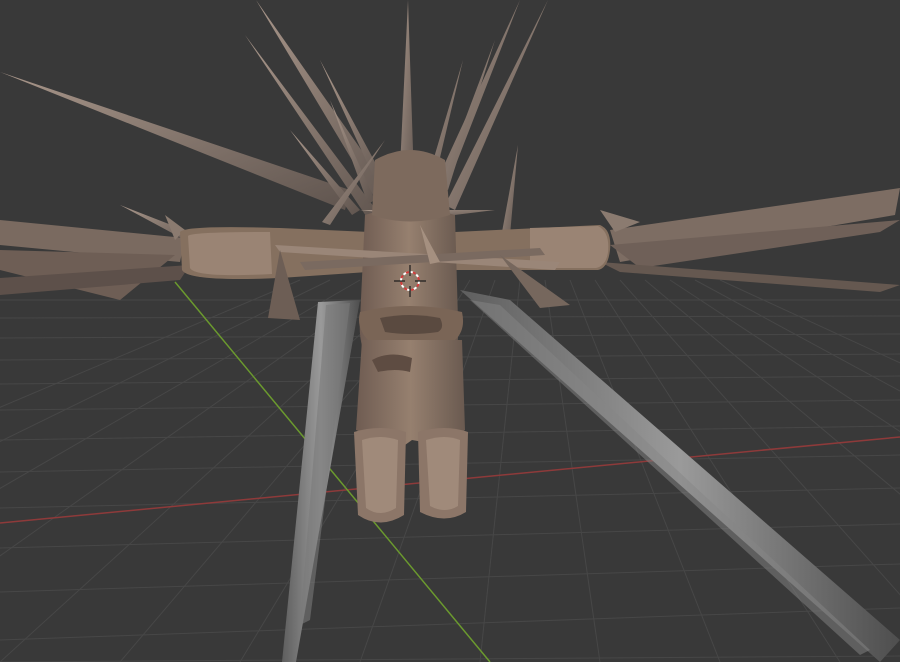  Describe the element at coordinates (95, 257) in the screenshot. I see `mesh-spikes-left` at that location.